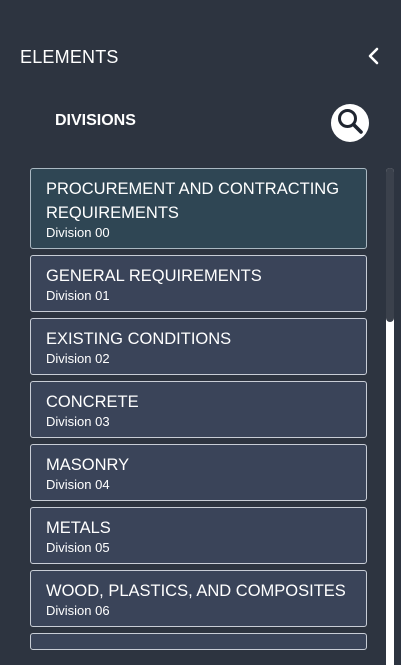  Describe the element at coordinates (154, 276) in the screenshot. I see `division-name: GENERAL REQUIREMENTS` at that location.